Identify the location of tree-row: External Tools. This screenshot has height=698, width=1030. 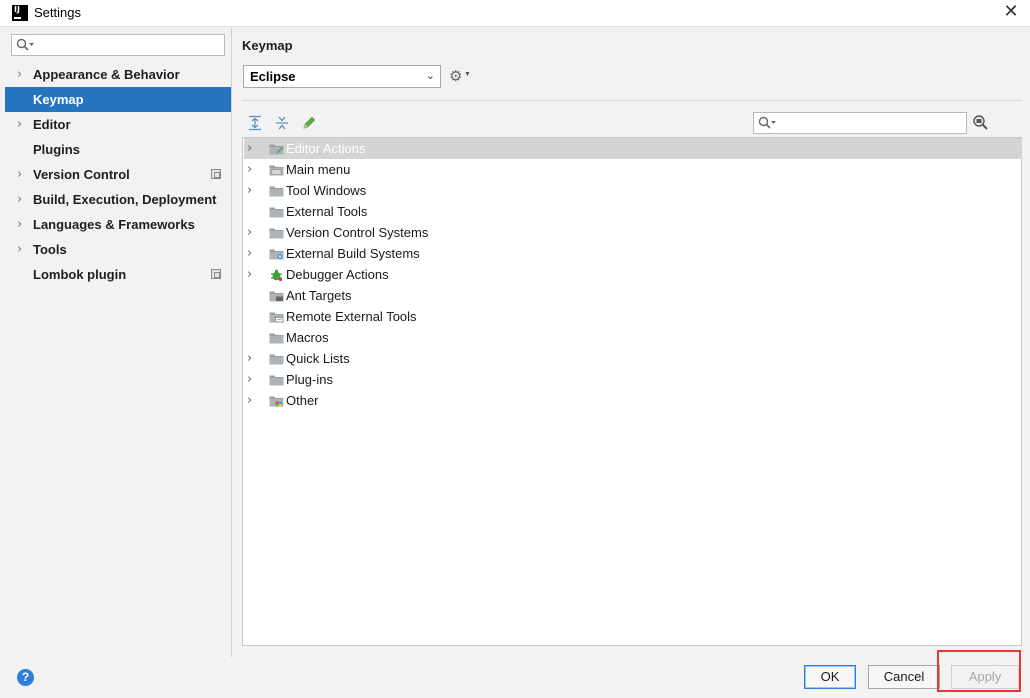
(633, 211).